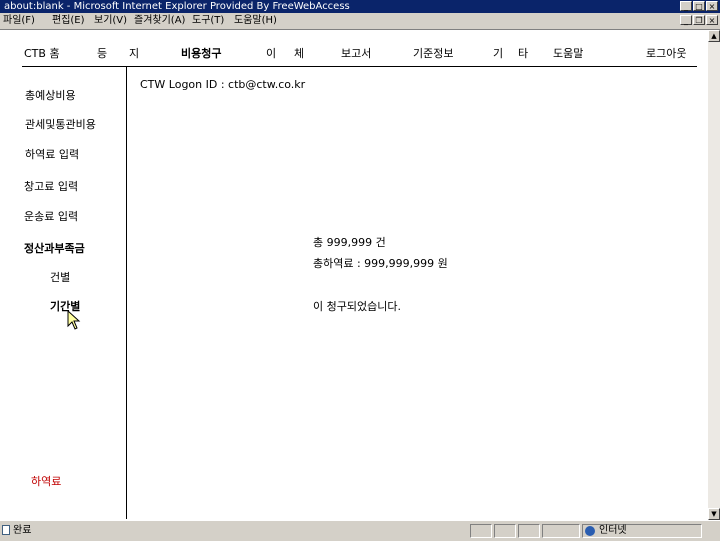 This screenshot has height=541, width=720. I want to click on sidebar-item-customs-cost: 관세및통관비용, so click(60, 124).